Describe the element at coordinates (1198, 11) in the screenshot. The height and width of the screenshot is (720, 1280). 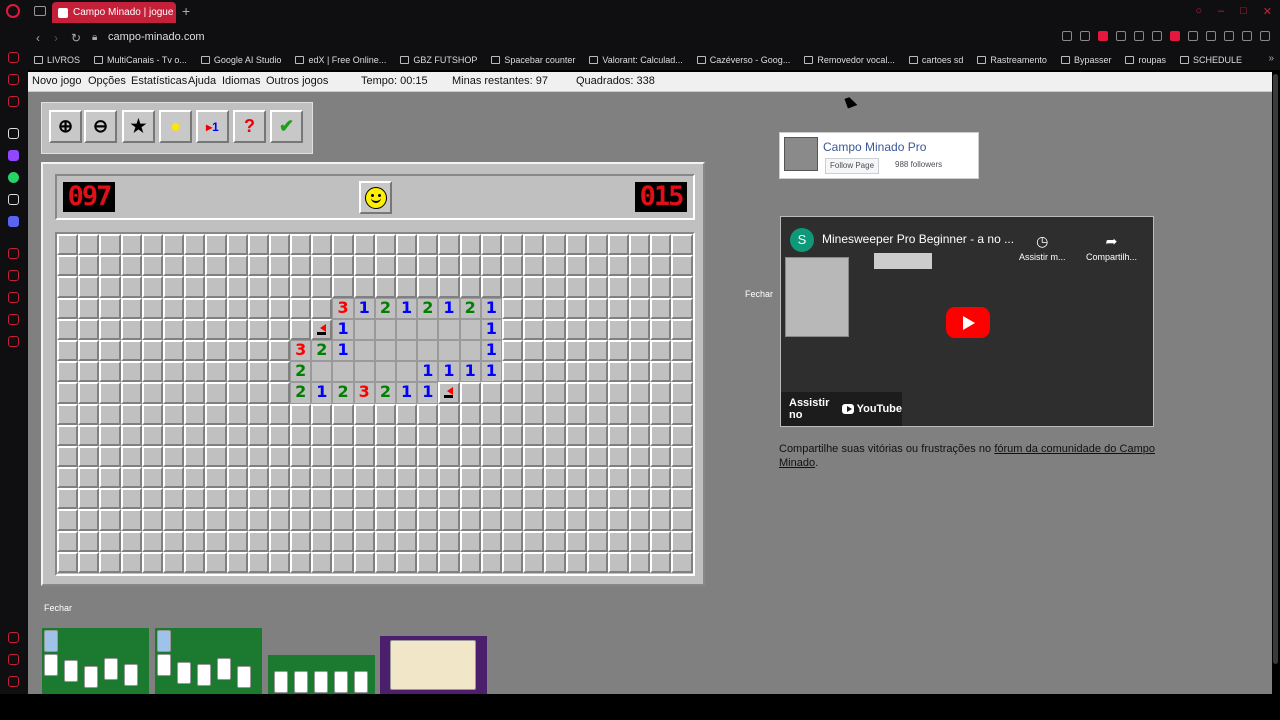
I see `search-icon: ○` at that location.